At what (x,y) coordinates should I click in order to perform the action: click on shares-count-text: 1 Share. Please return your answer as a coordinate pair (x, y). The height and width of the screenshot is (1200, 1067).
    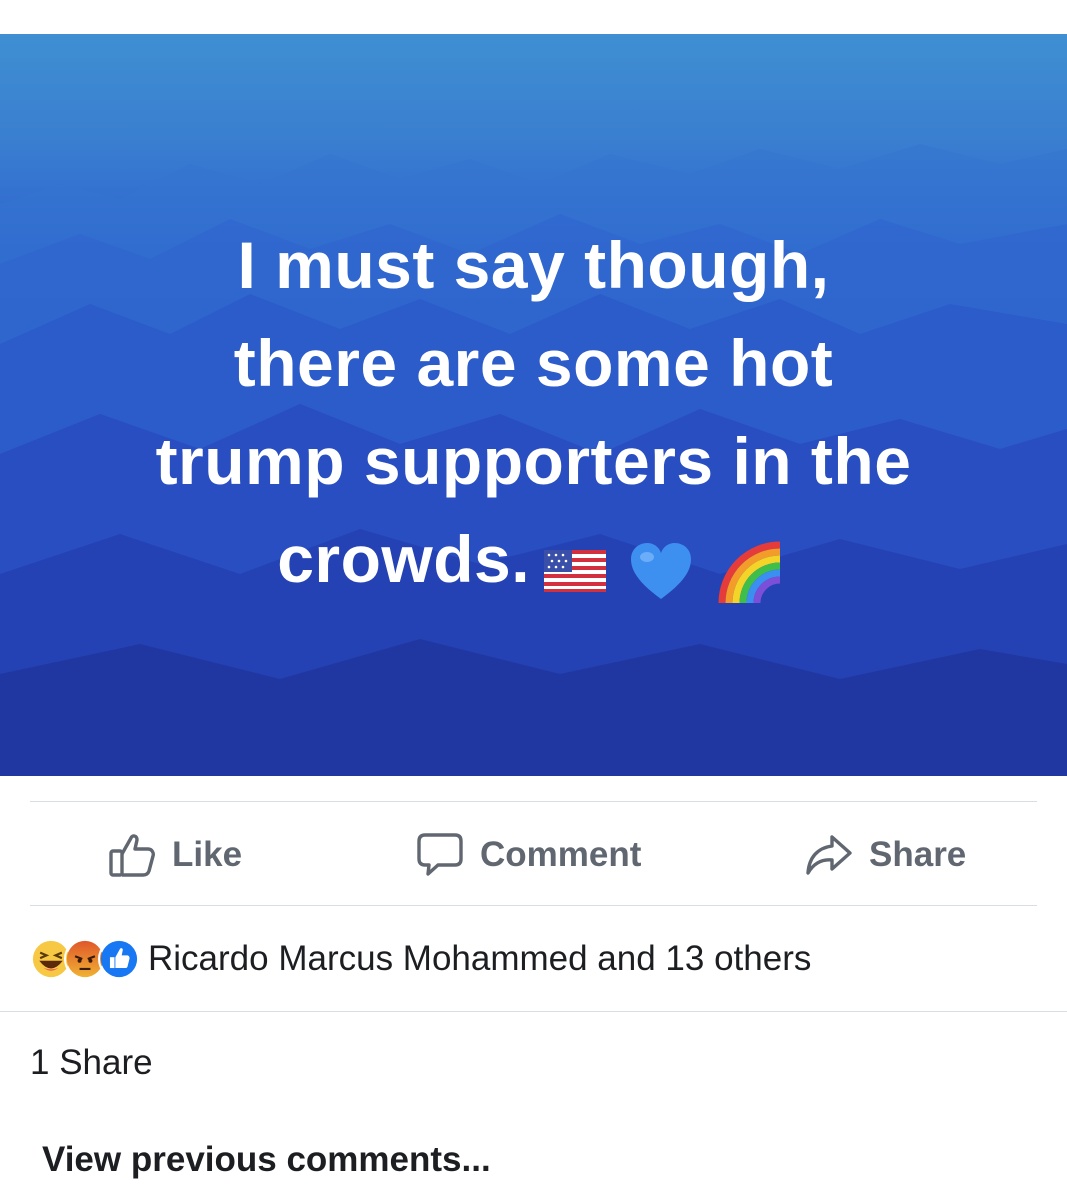
    Looking at the image, I should click on (91, 1062).